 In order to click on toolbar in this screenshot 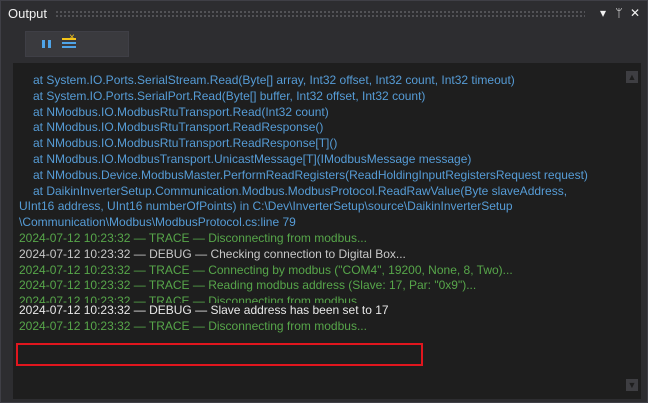, I will do `click(324, 43)`.